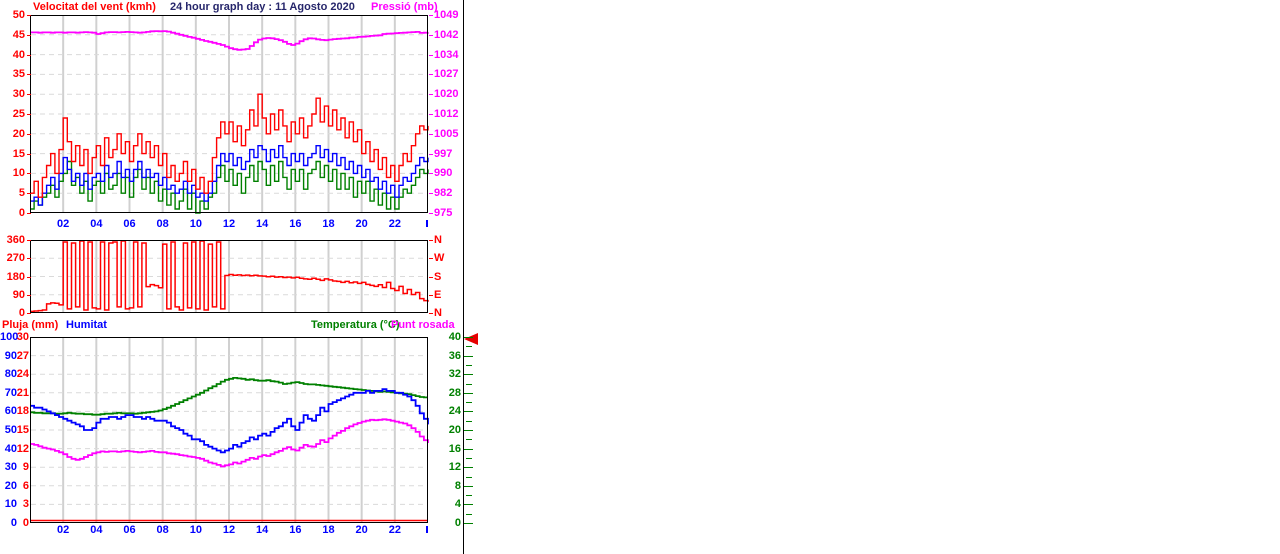 Image resolution: width=1280 pixels, height=554 pixels. I want to click on temp-humidity-rain-chart, so click(229, 430).